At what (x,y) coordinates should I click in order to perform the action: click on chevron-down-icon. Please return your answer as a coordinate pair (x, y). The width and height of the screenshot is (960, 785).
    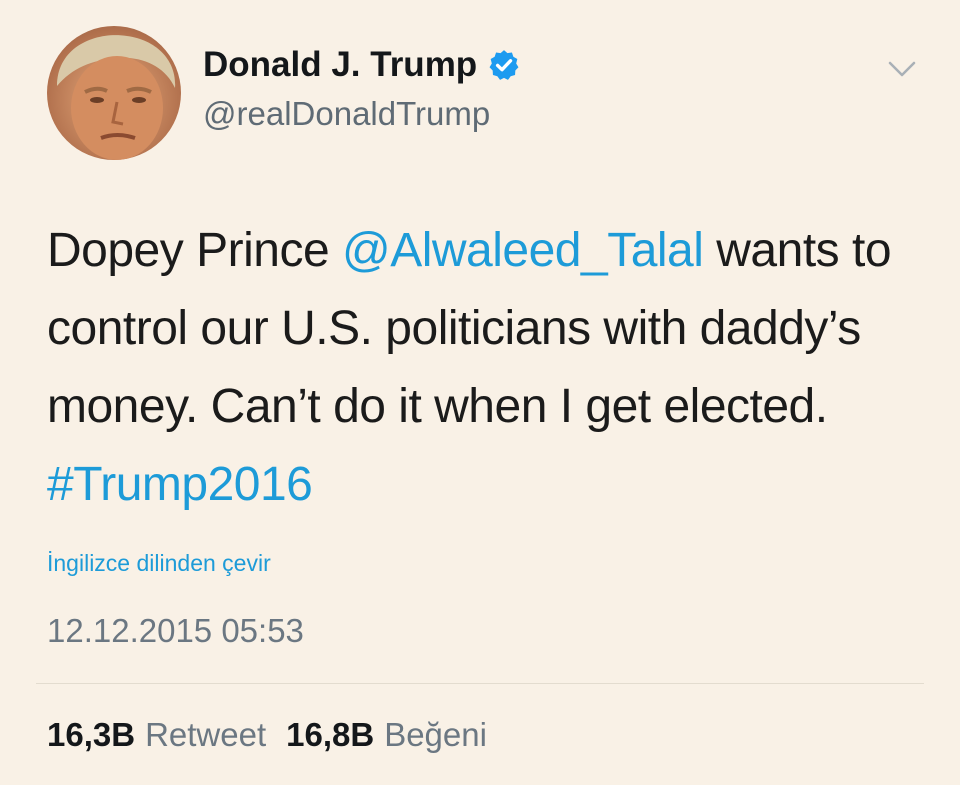
    Looking at the image, I should click on (902, 69).